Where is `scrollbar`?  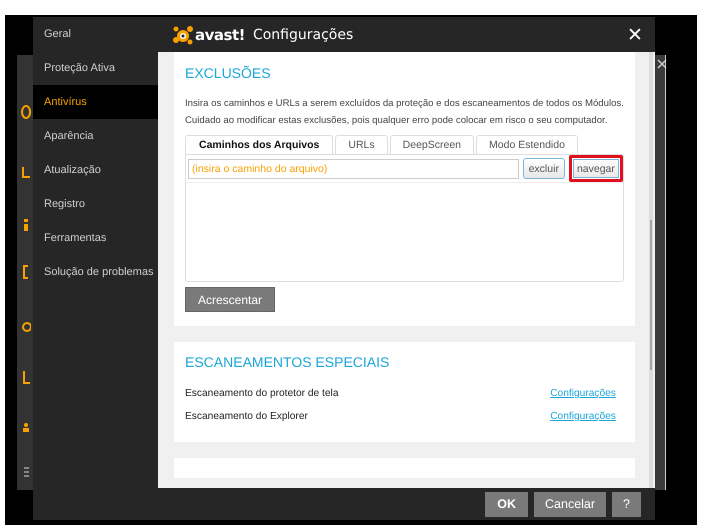 scrollbar is located at coordinates (650, 270).